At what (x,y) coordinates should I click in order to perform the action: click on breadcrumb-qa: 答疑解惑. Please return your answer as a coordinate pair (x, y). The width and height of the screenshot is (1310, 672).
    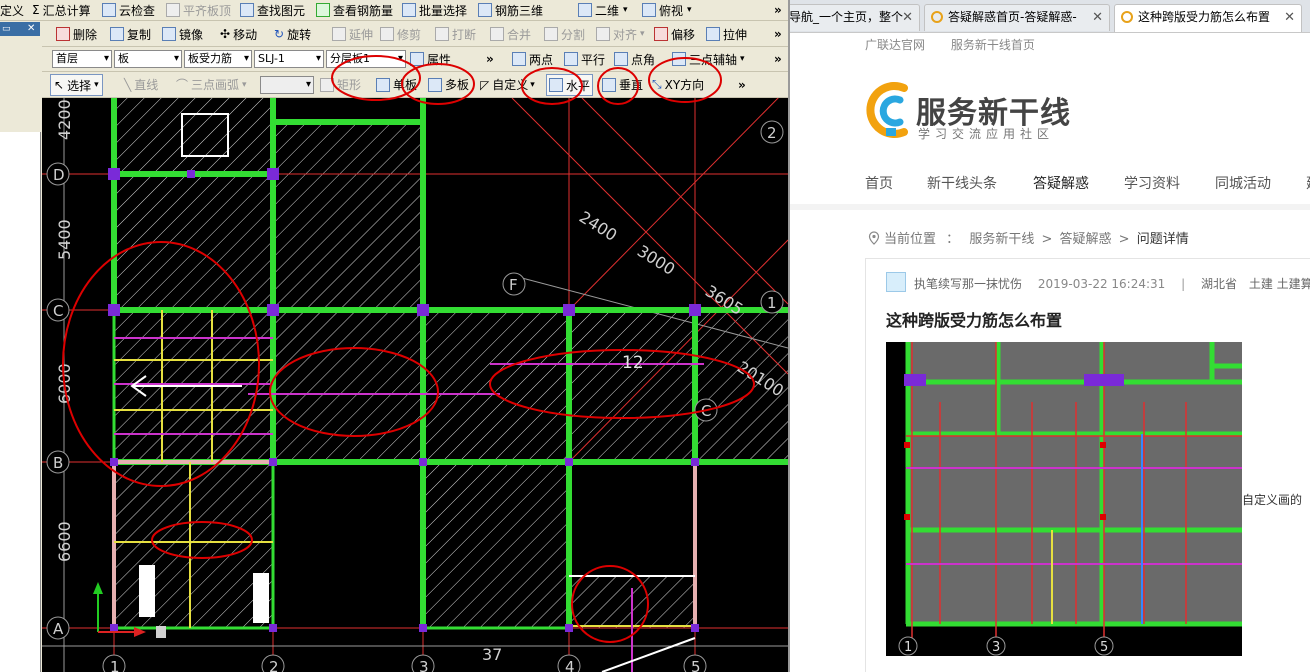
    Looking at the image, I should click on (1086, 239).